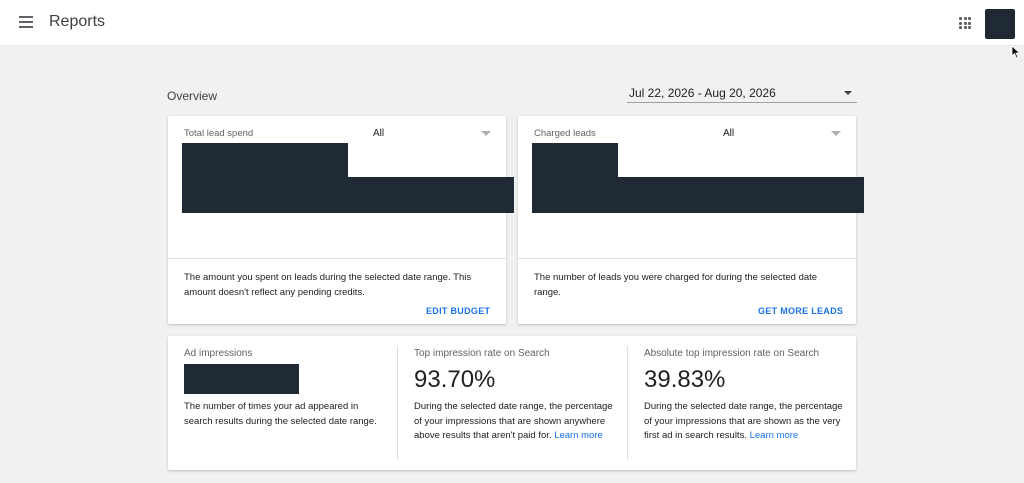 The width and height of the screenshot is (1024, 483). Describe the element at coordinates (218, 353) in the screenshot. I see `ad-impressions-label: Ad impressions` at that location.